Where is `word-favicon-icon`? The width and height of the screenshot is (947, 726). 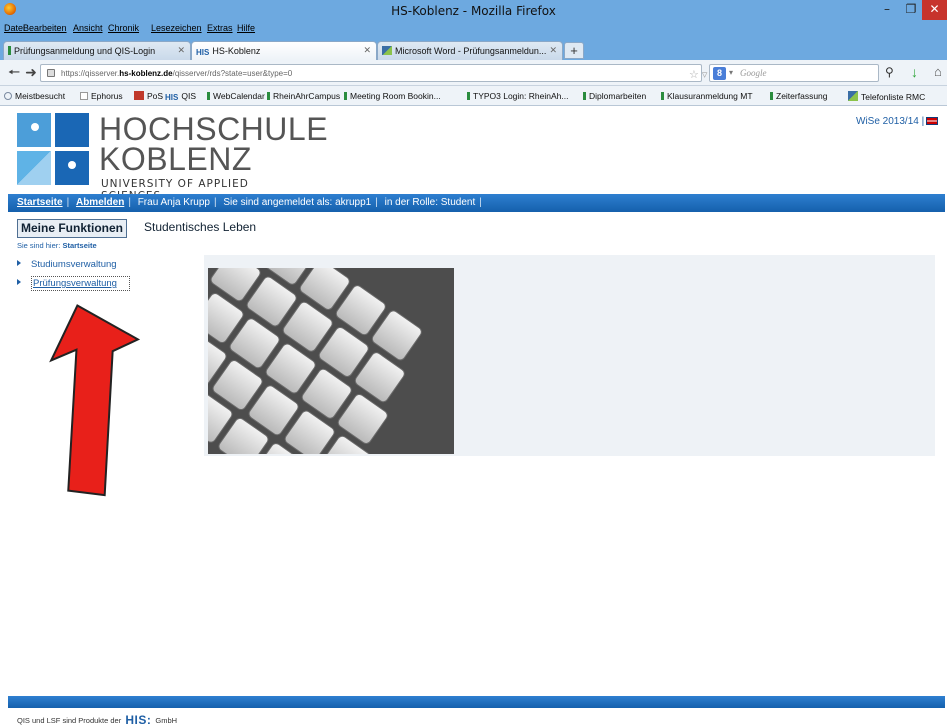 word-favicon-icon is located at coordinates (387, 50).